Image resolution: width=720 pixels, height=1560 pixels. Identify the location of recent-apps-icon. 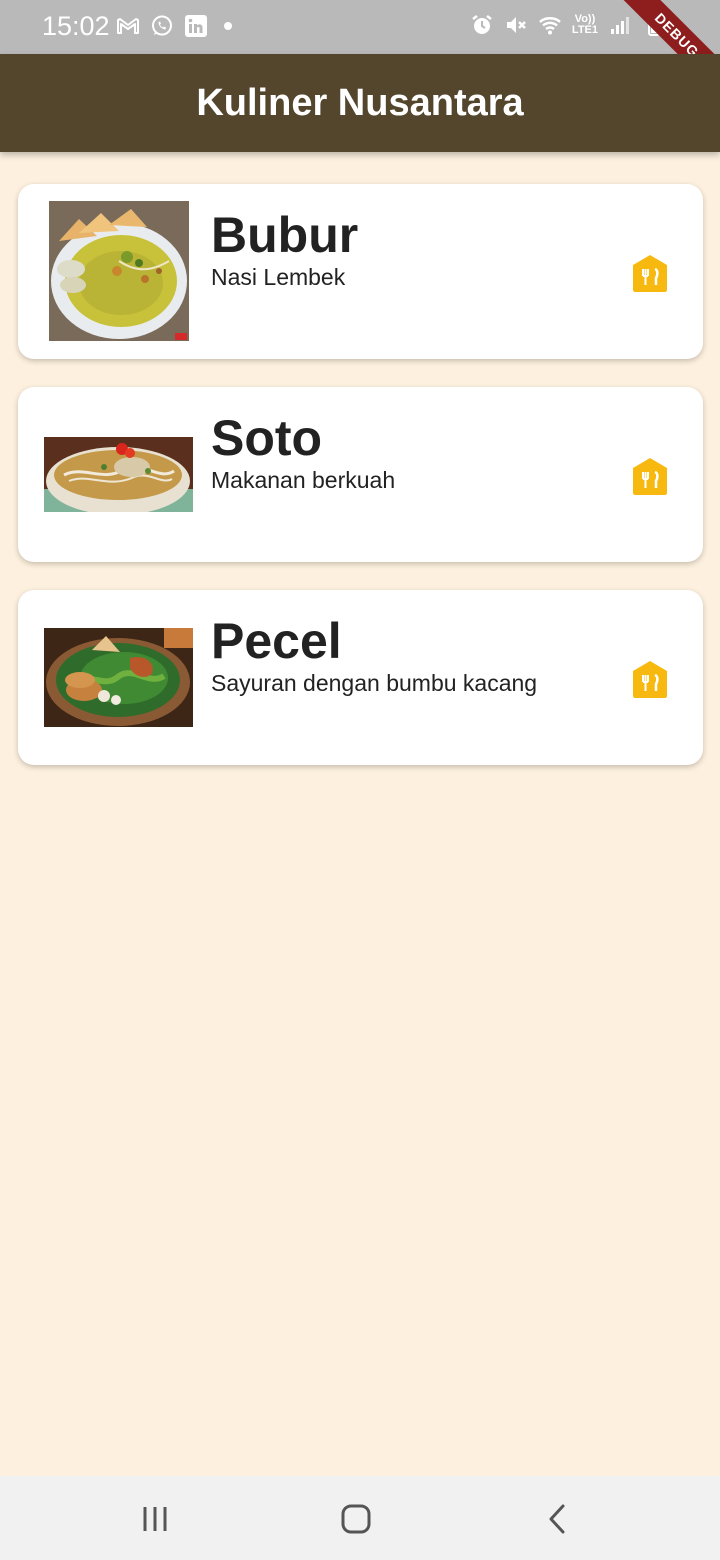
(155, 1519).